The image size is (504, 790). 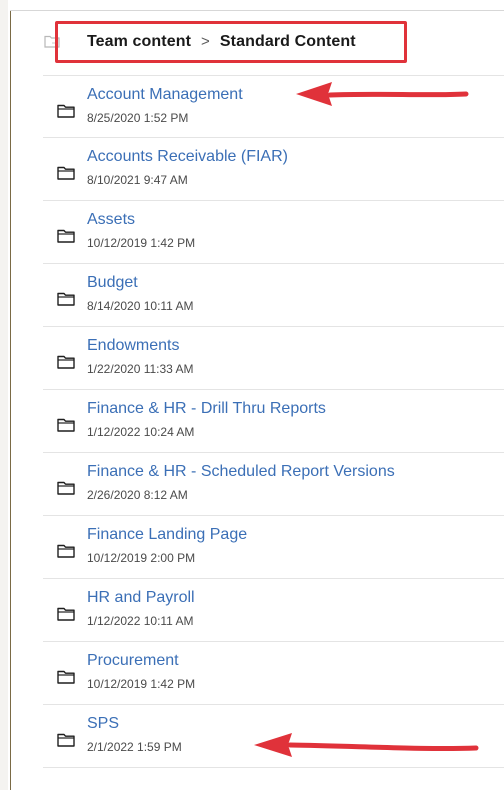 I want to click on folder-name: SPS, so click(x=103, y=724).